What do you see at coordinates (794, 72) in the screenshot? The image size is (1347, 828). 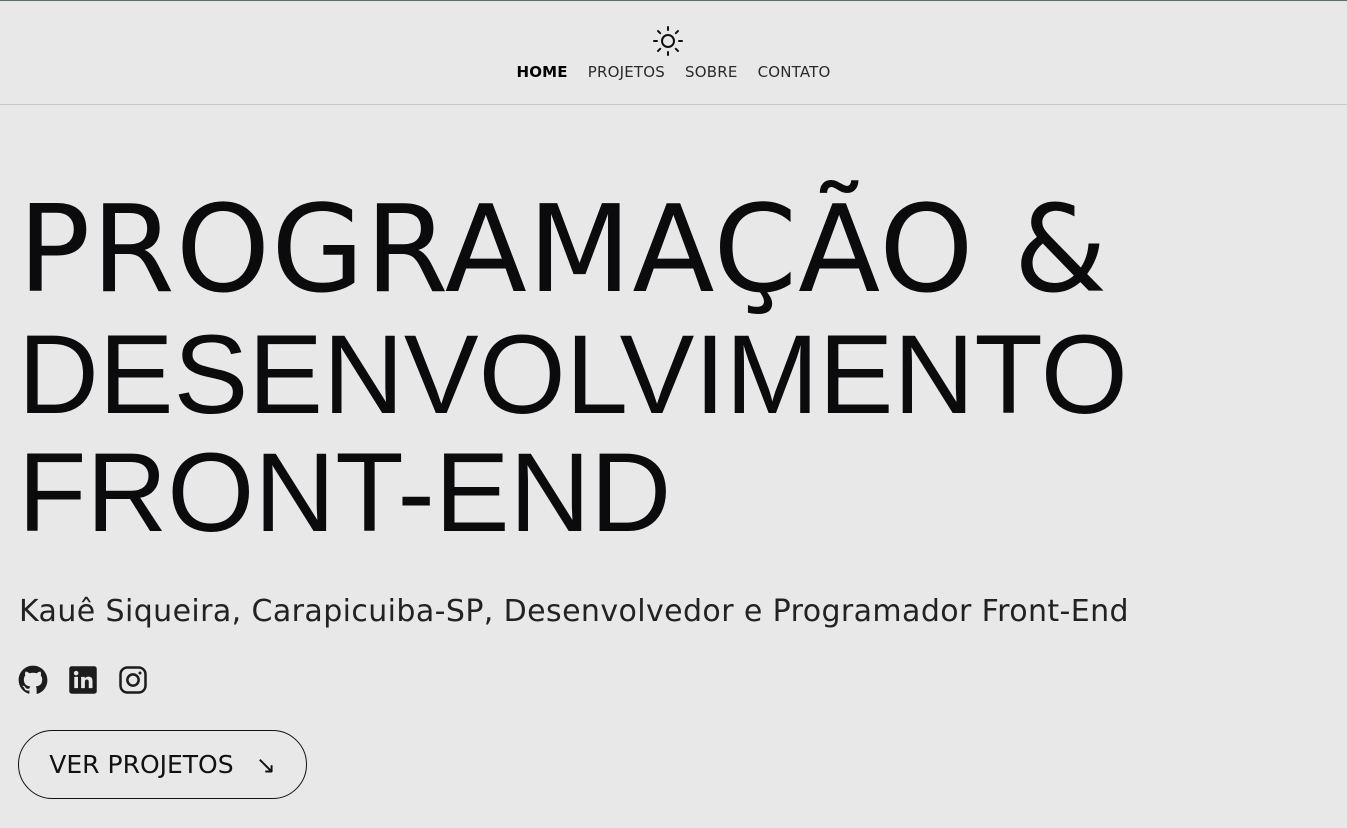 I see `nav-contato-link: CONTATO` at bounding box center [794, 72].